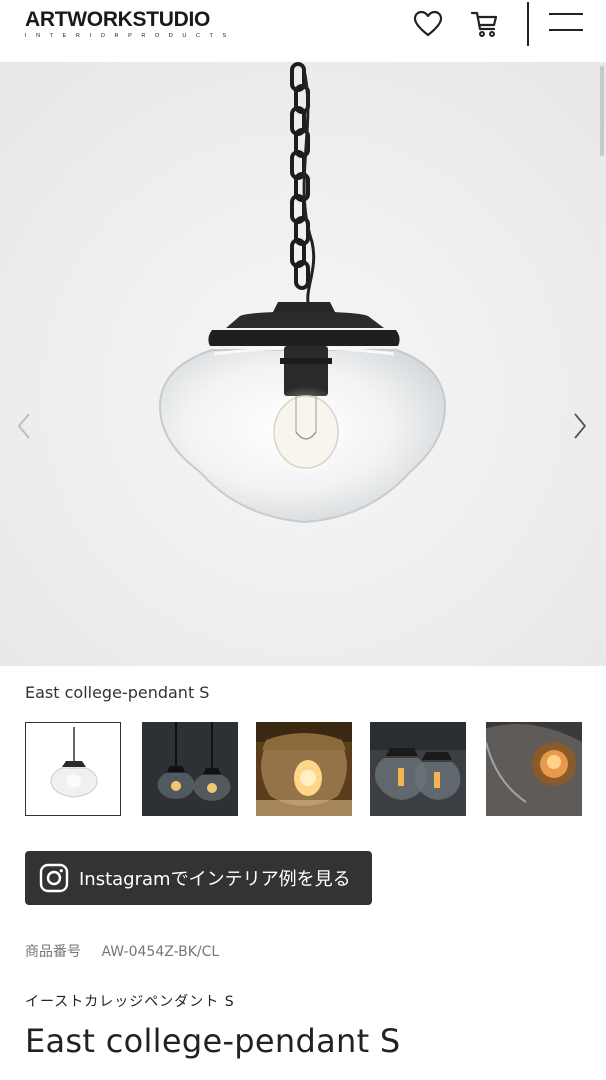  Describe the element at coordinates (53, 952) in the screenshot. I see `product-number-label: 商品番号` at that location.